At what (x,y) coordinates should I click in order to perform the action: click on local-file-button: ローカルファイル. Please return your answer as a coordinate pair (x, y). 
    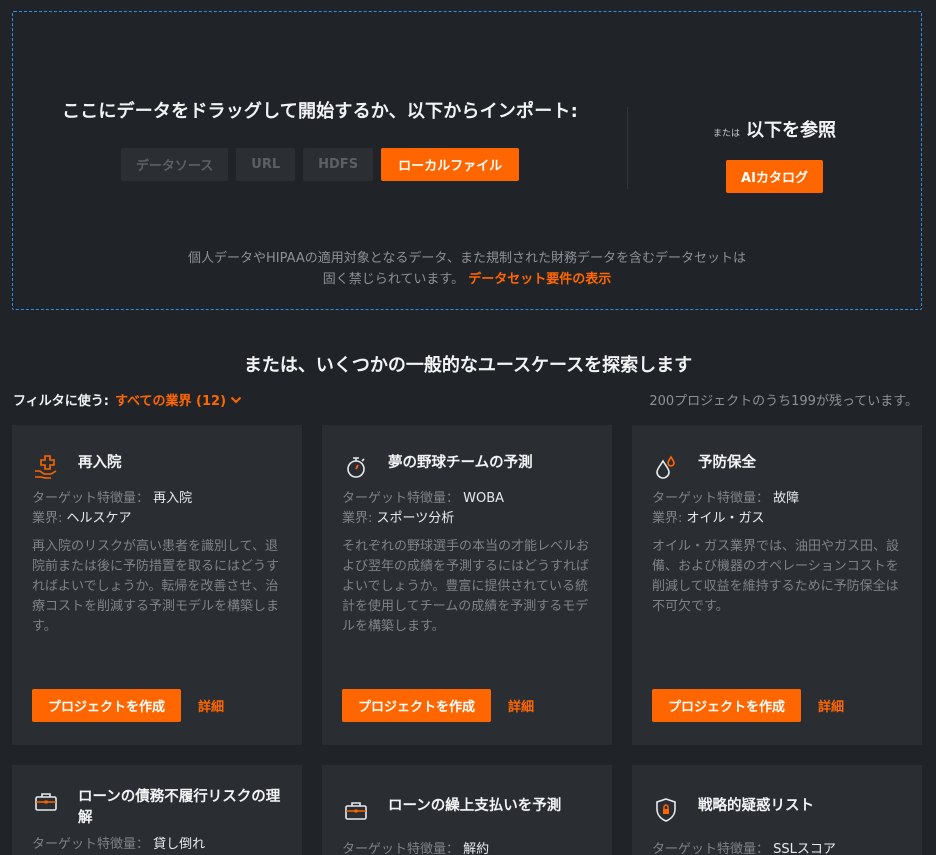
    Looking at the image, I should click on (450, 164).